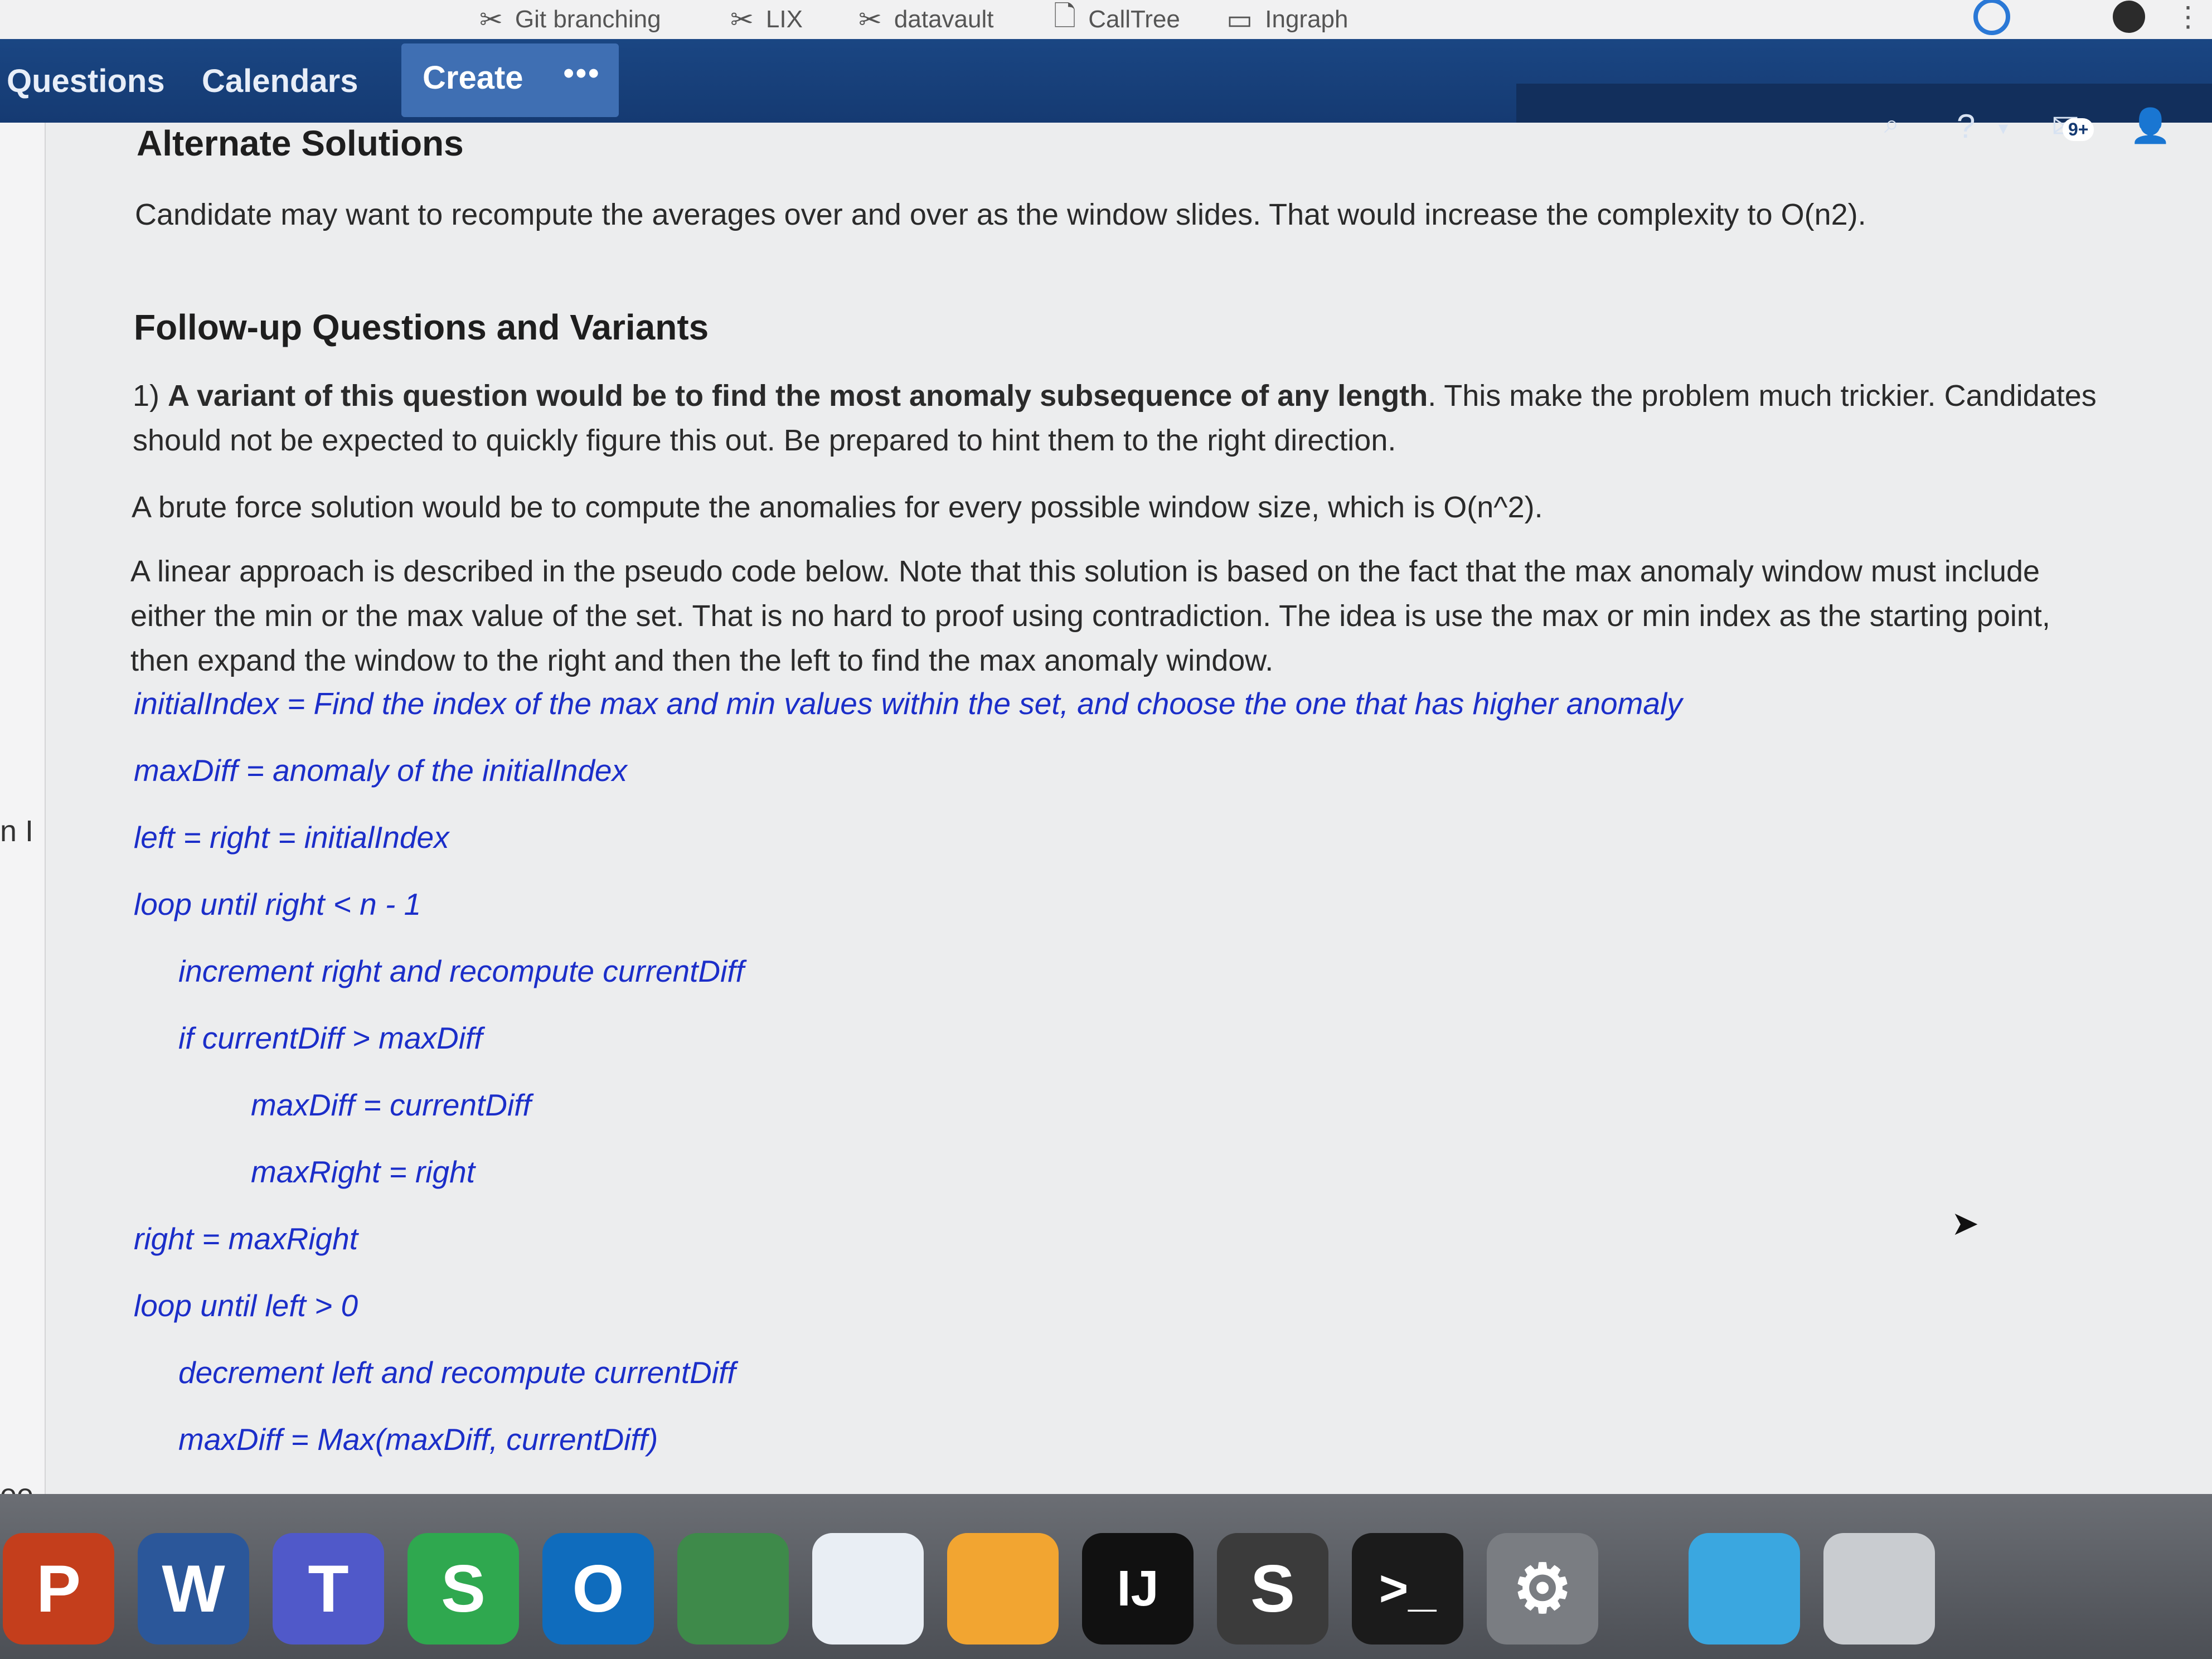 The height and width of the screenshot is (1659, 2212). Describe the element at coordinates (1966, 126) in the screenshot. I see `help-icon: ?` at that location.